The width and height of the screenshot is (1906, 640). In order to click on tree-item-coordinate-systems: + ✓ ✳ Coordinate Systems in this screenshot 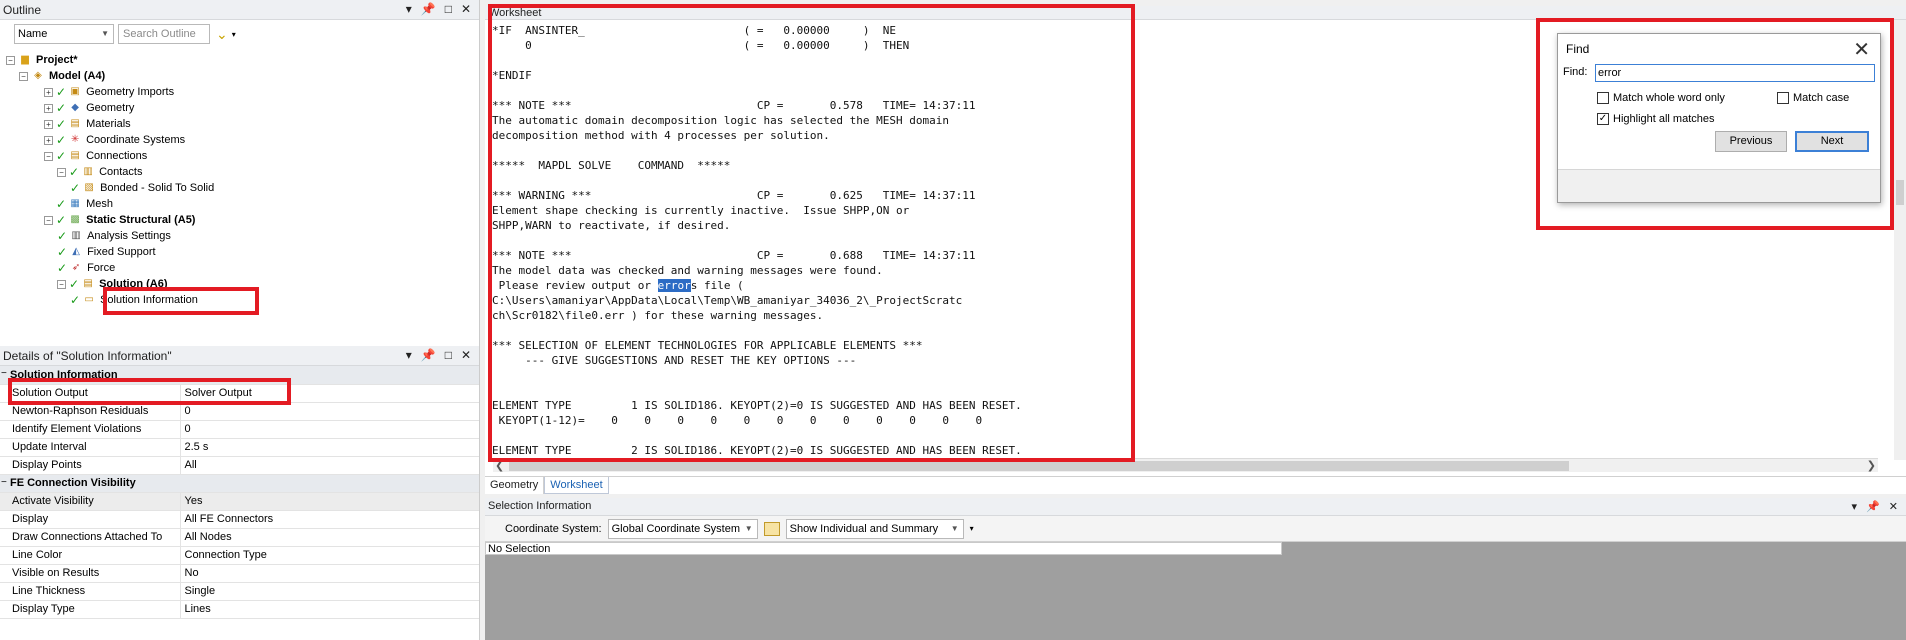, I will do `click(114, 140)`.